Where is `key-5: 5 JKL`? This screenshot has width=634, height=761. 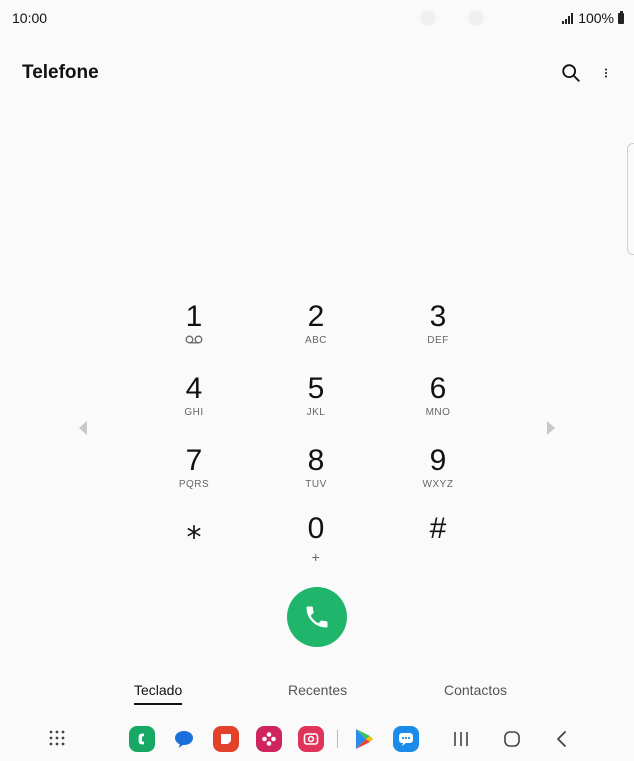
key-5: 5 JKL is located at coordinates (316, 407).